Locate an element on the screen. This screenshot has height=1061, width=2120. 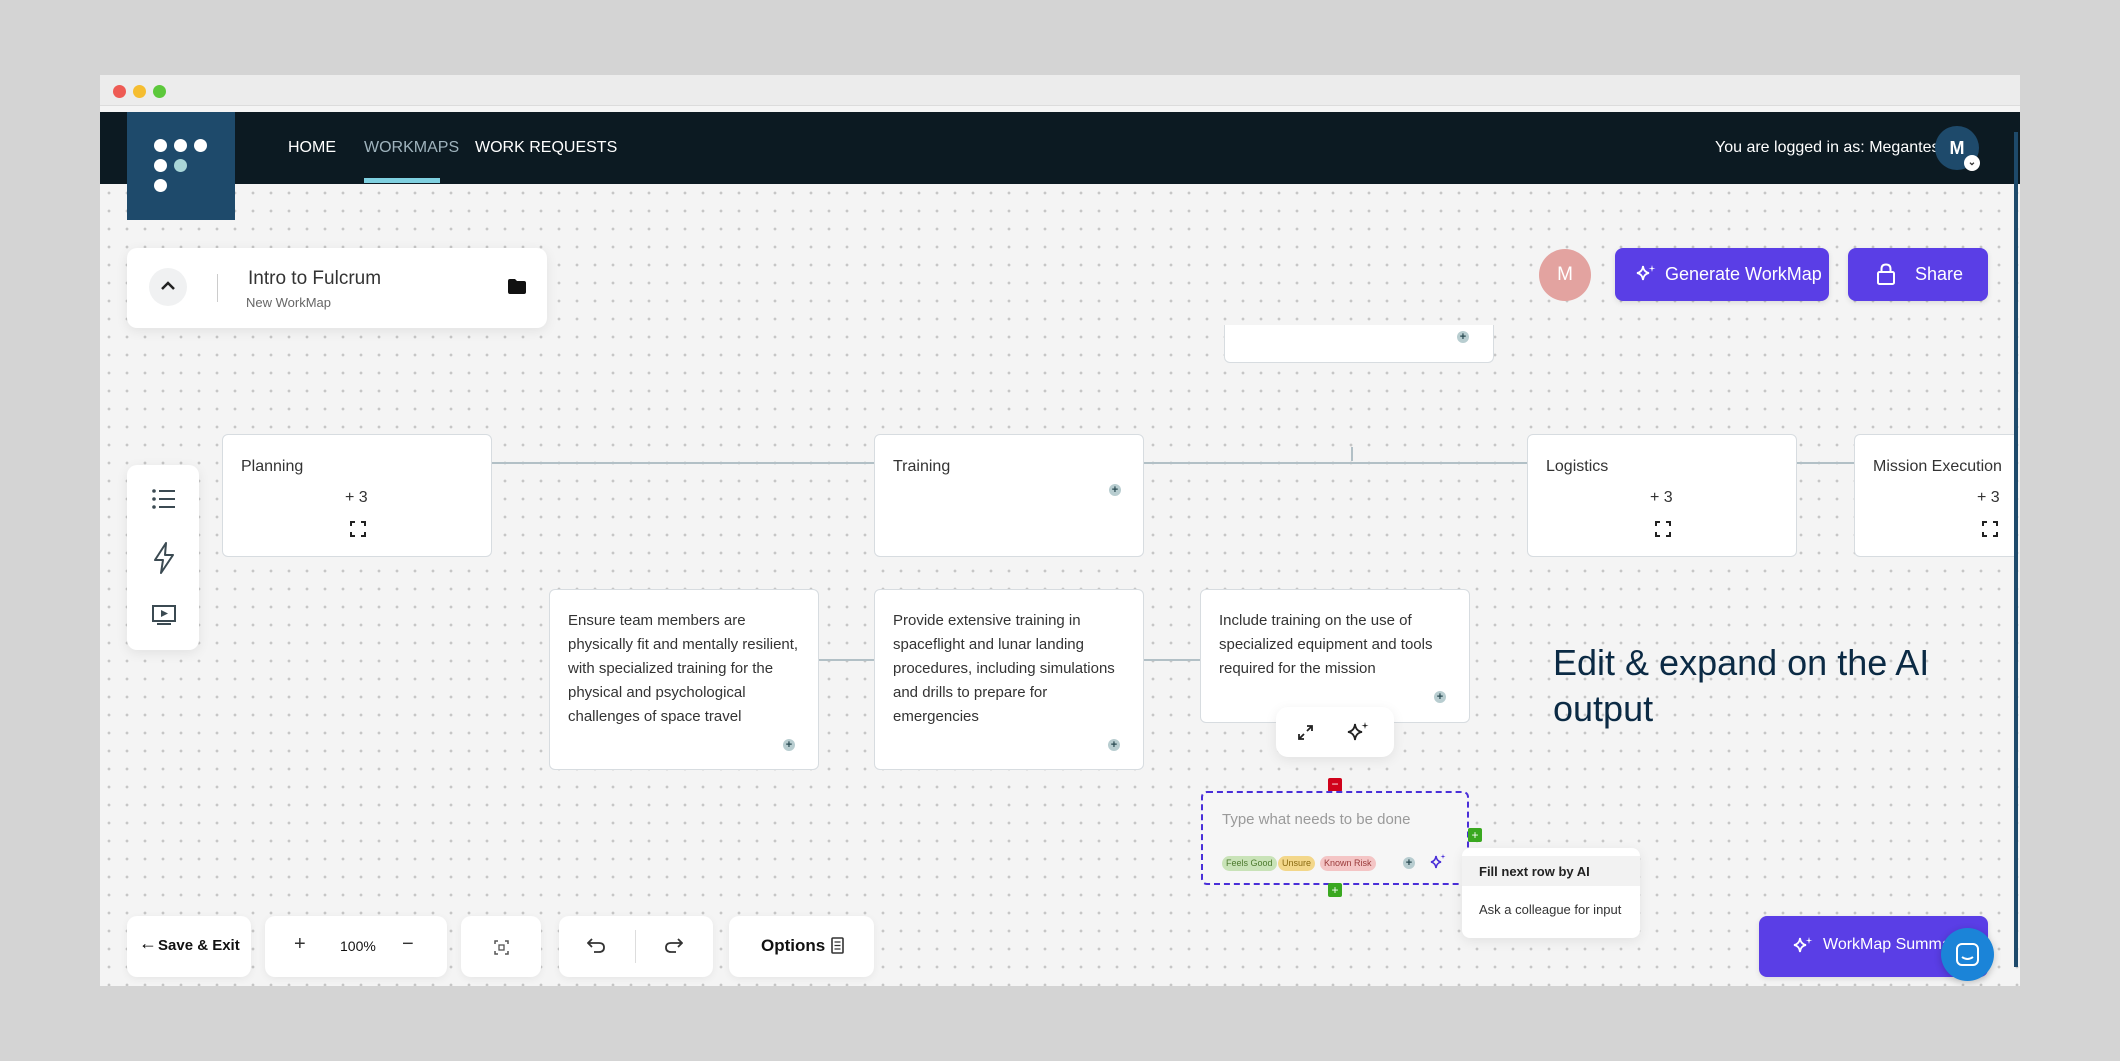
node-logistics: Logistics + 3 is located at coordinates (1662, 495).